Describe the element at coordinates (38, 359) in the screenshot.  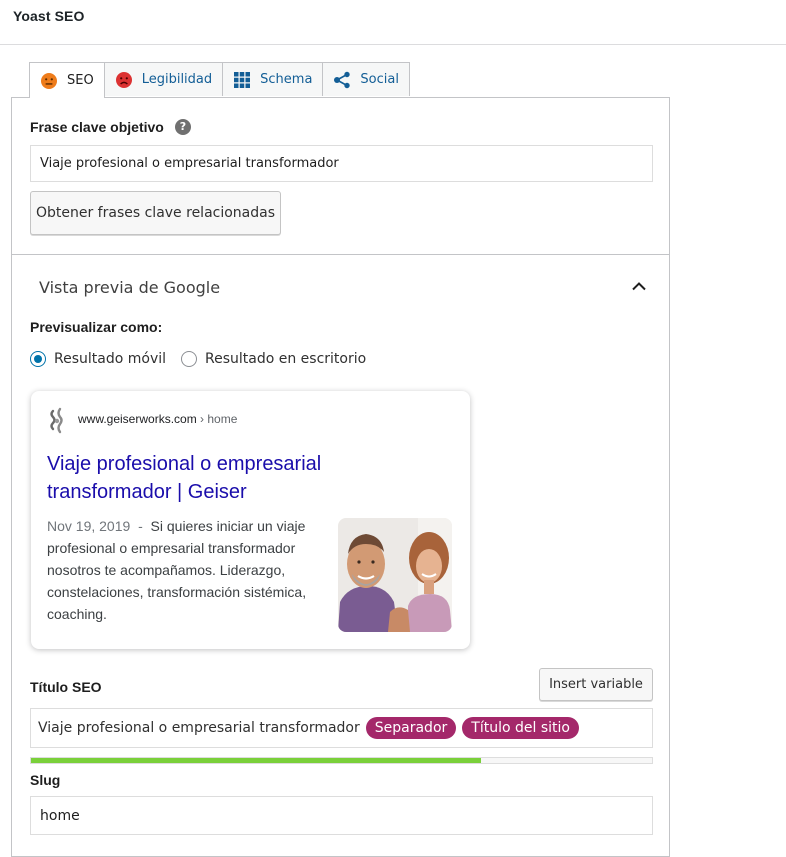
I see `radio-mobile-button` at that location.